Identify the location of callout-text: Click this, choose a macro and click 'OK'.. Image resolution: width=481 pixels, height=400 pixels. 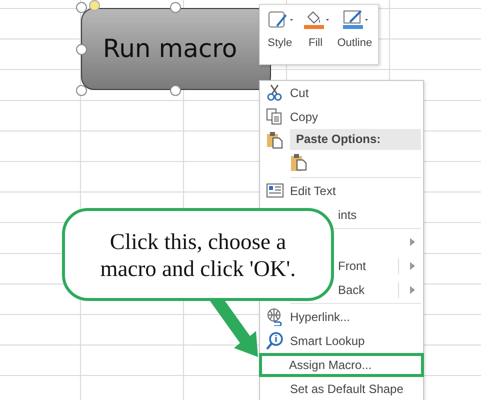
(198, 255).